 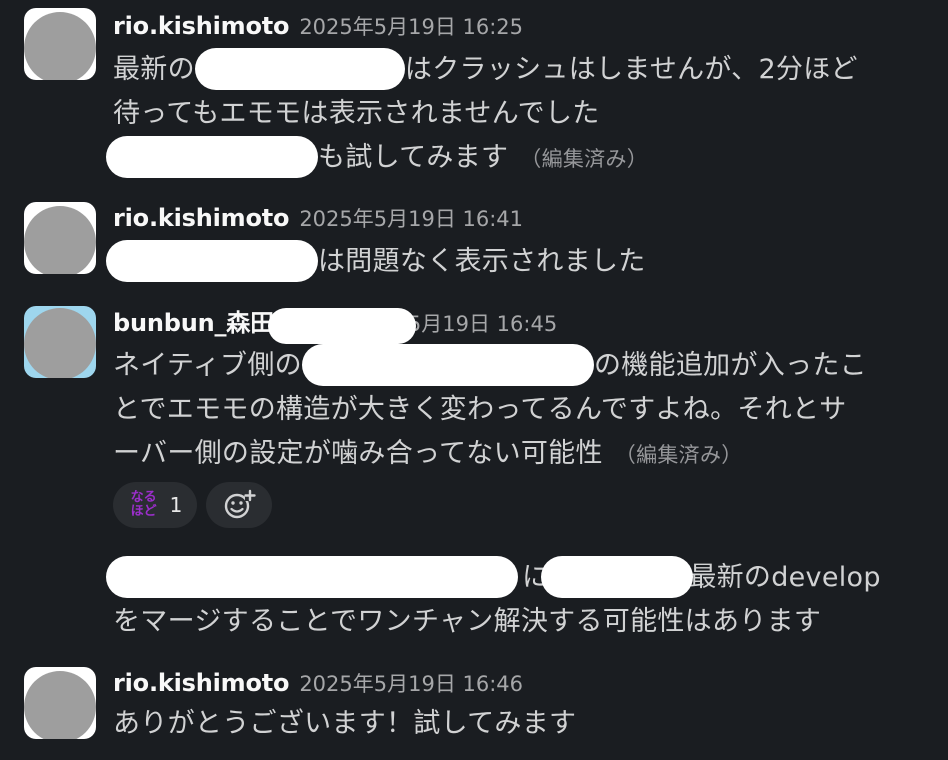 I want to click on text: とでエモモの構造が大きく変わってるんですよね。それとサ, so click(x=480, y=409).